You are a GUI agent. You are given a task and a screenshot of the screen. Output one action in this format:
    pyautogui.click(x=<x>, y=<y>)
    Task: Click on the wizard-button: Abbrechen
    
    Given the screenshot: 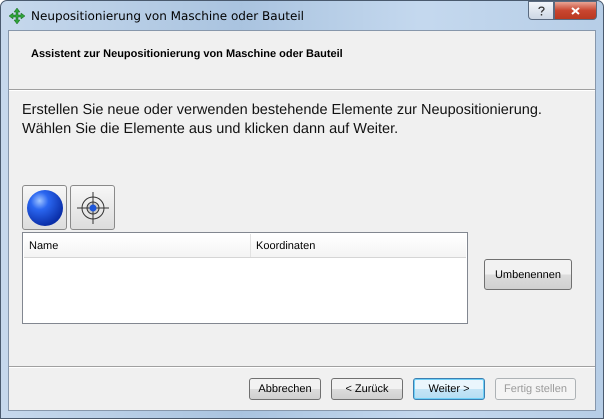 What is the action you would take?
    pyautogui.click(x=285, y=389)
    